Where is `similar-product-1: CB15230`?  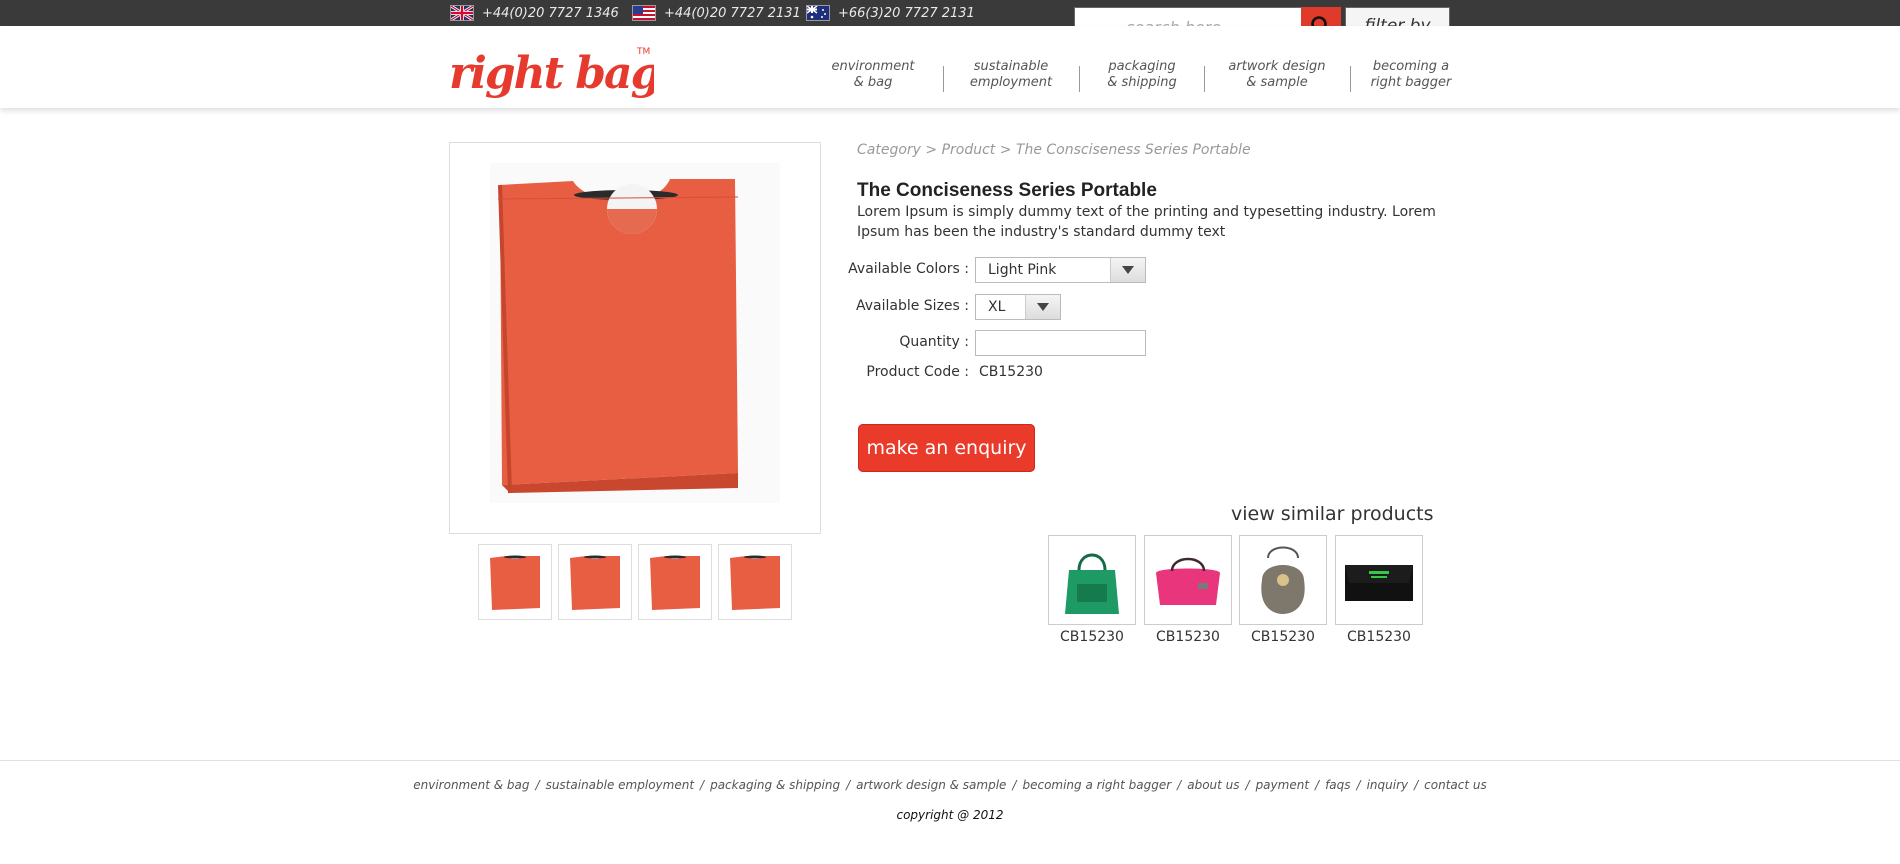
similar-product-1: CB15230 is located at coordinates (1092, 590).